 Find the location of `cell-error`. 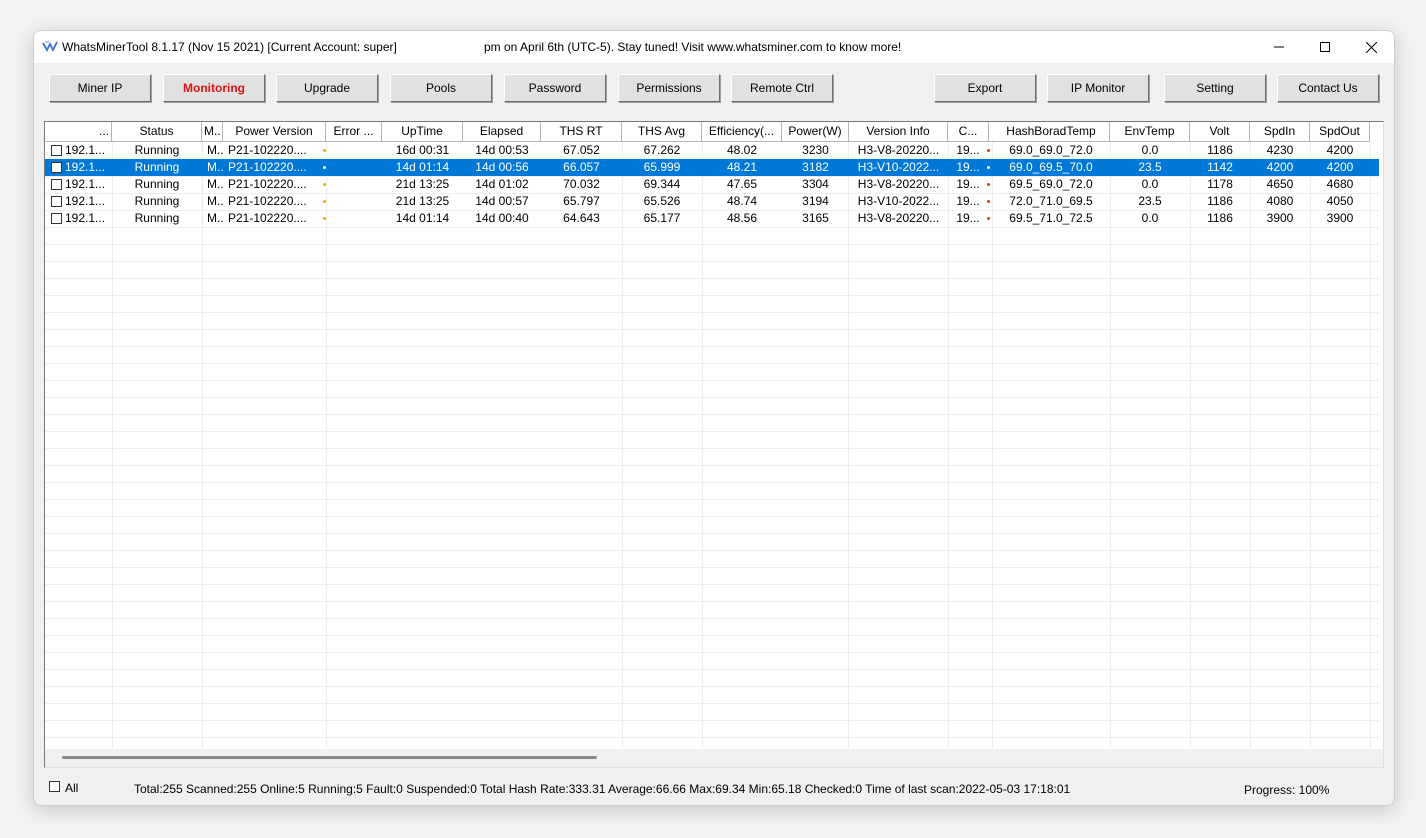

cell-error is located at coordinates (354, 150).